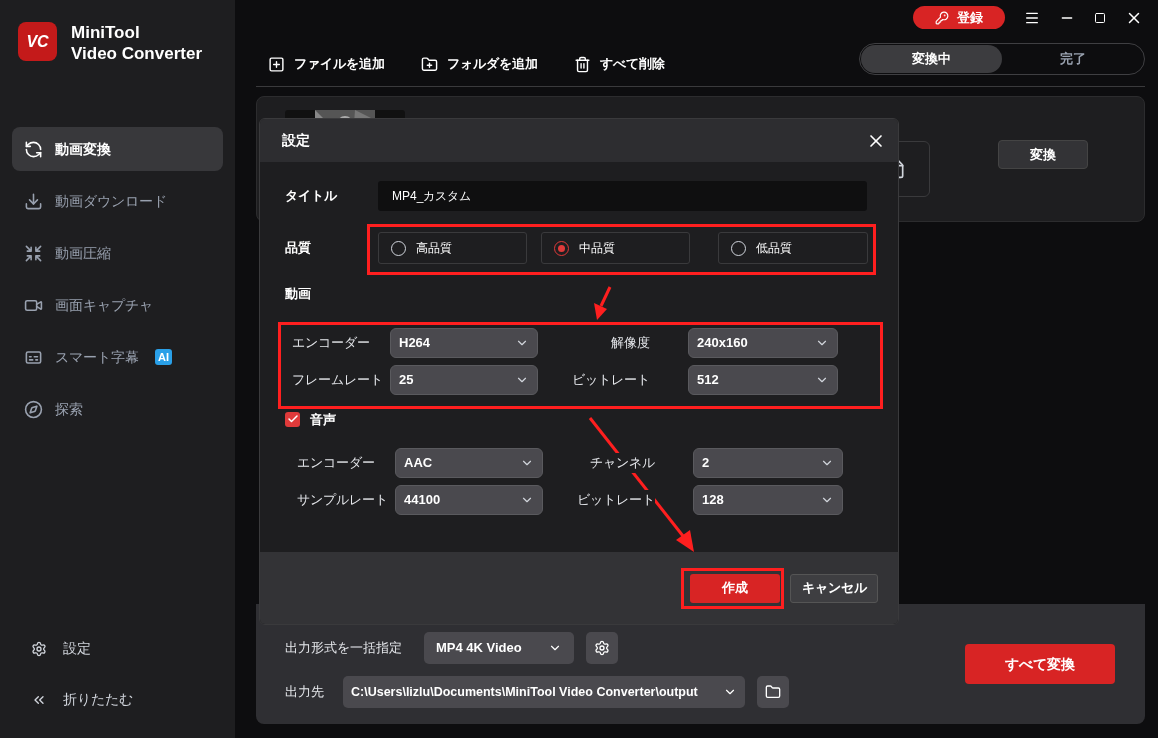  What do you see at coordinates (136, 43) in the screenshot?
I see `app-name: MiniTool Video Converter` at bounding box center [136, 43].